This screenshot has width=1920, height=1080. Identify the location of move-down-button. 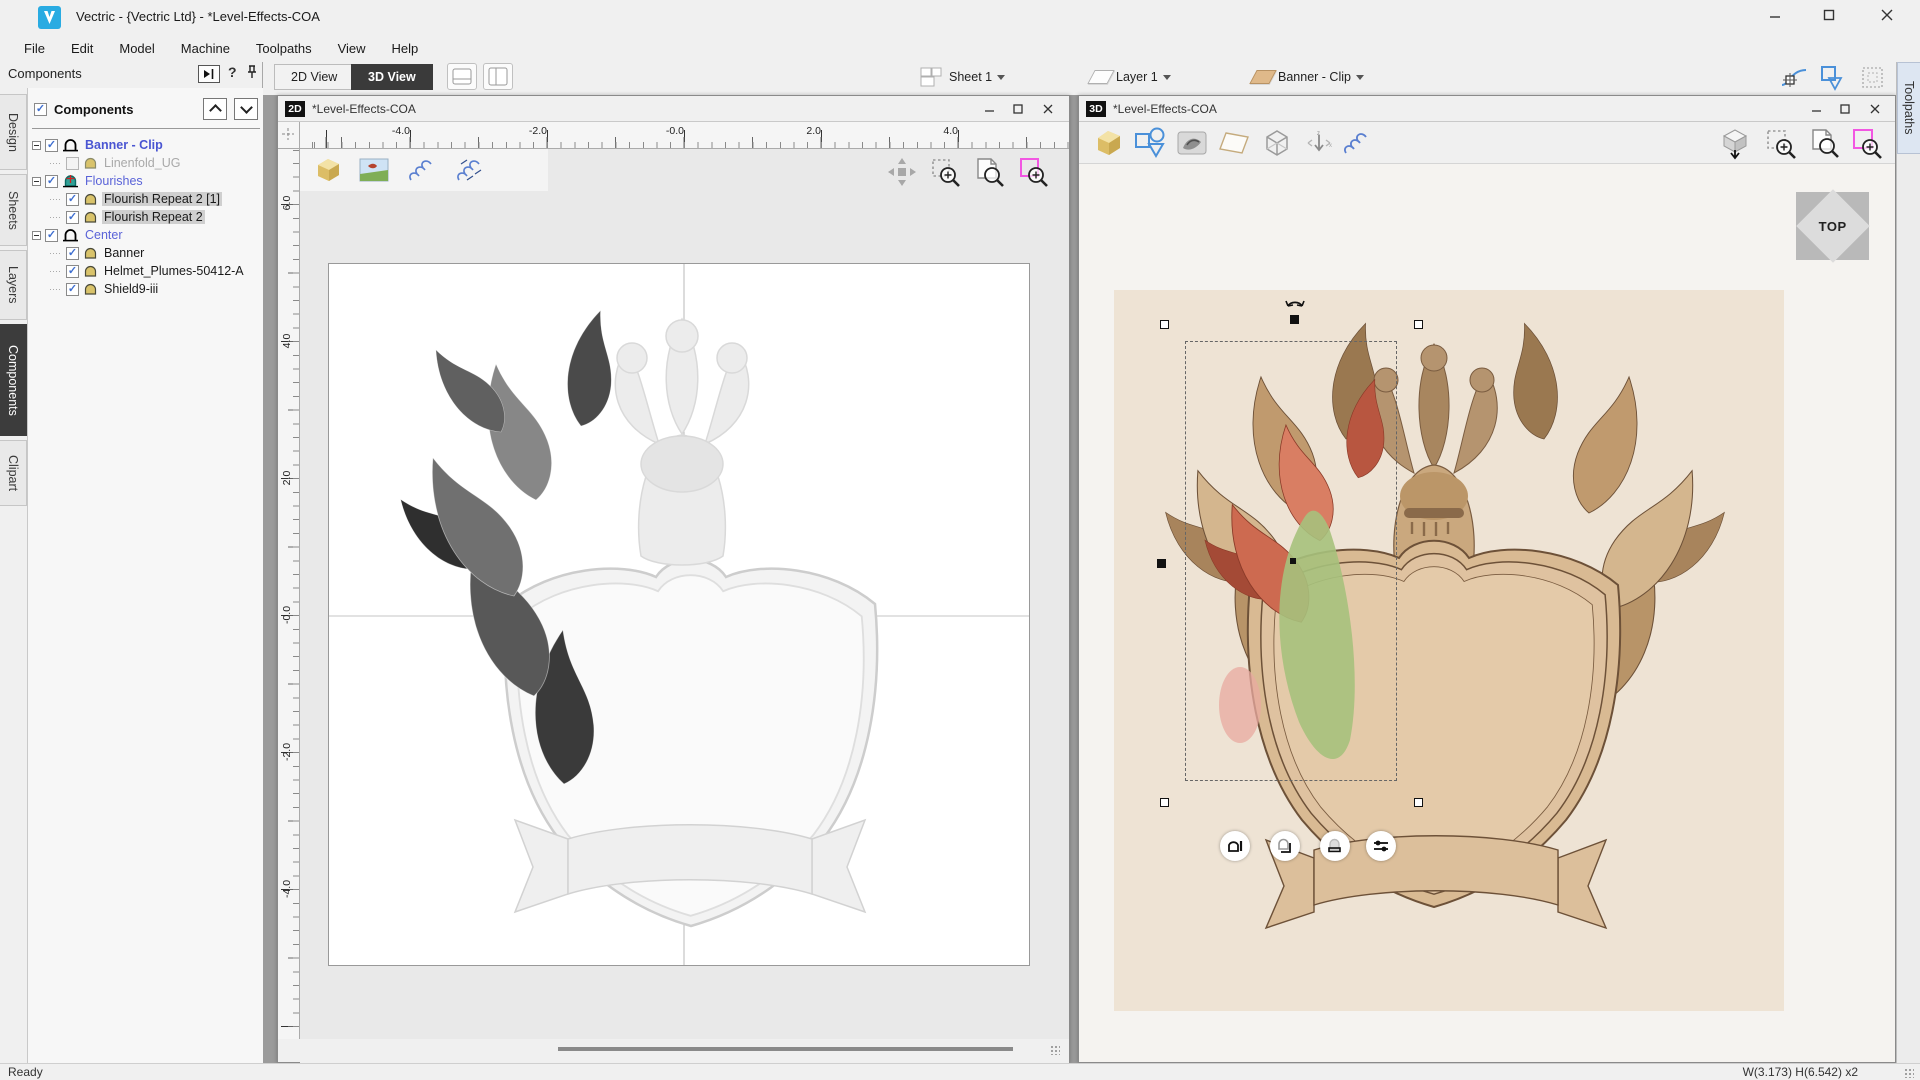
(246, 109).